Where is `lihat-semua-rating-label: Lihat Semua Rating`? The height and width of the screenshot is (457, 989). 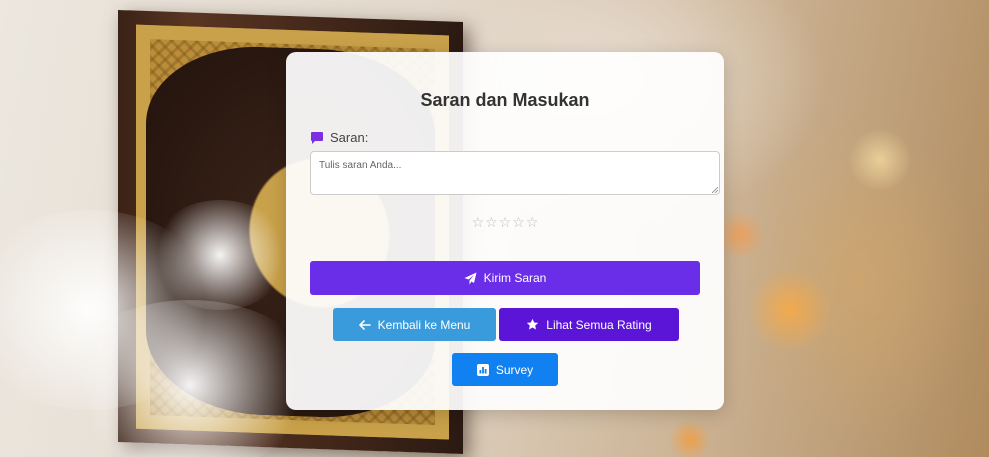 lihat-semua-rating-label: Lihat Semua Rating is located at coordinates (599, 324).